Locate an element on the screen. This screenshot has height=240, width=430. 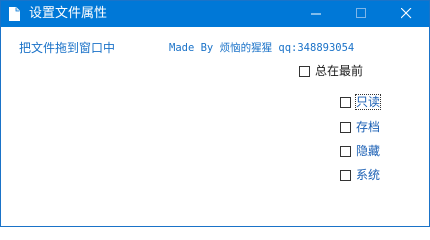
maximize-button is located at coordinates (361, 14).